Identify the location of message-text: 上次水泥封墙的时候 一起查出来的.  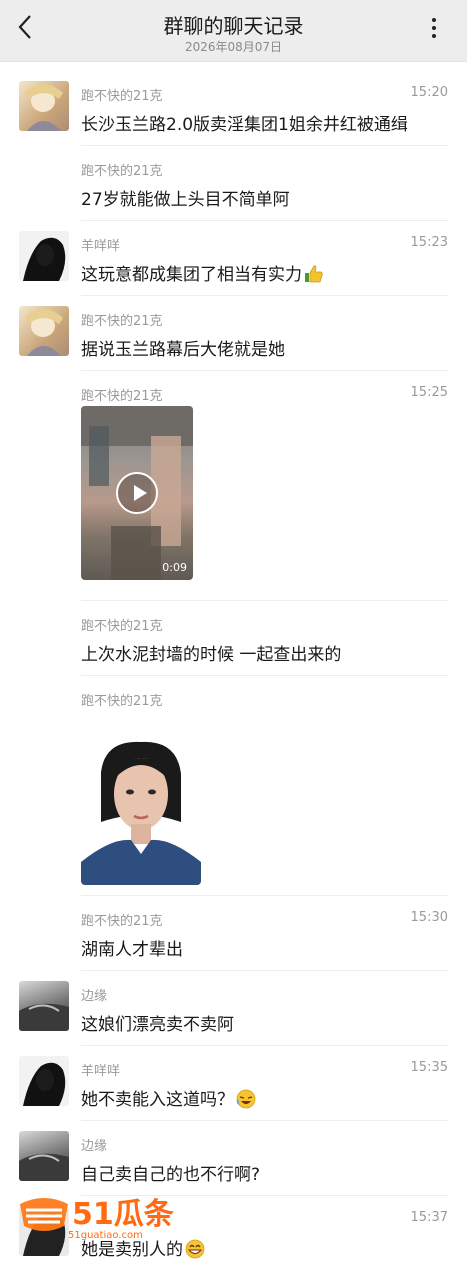
(211, 655).